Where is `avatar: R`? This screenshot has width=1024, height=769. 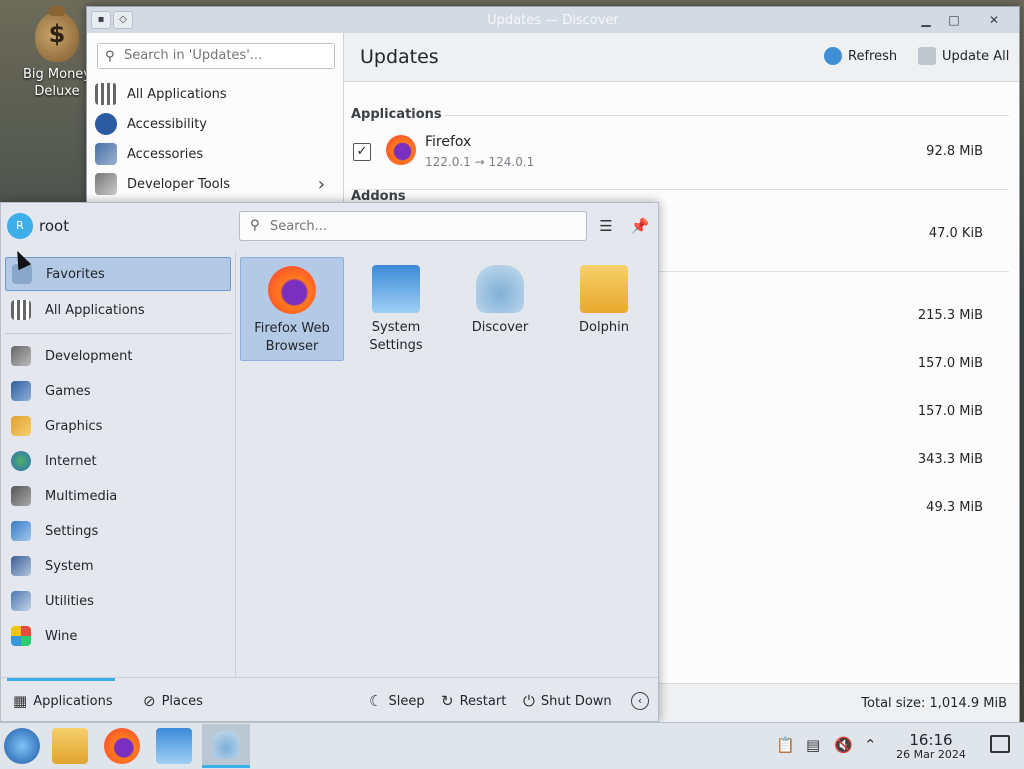 avatar: R is located at coordinates (20, 226).